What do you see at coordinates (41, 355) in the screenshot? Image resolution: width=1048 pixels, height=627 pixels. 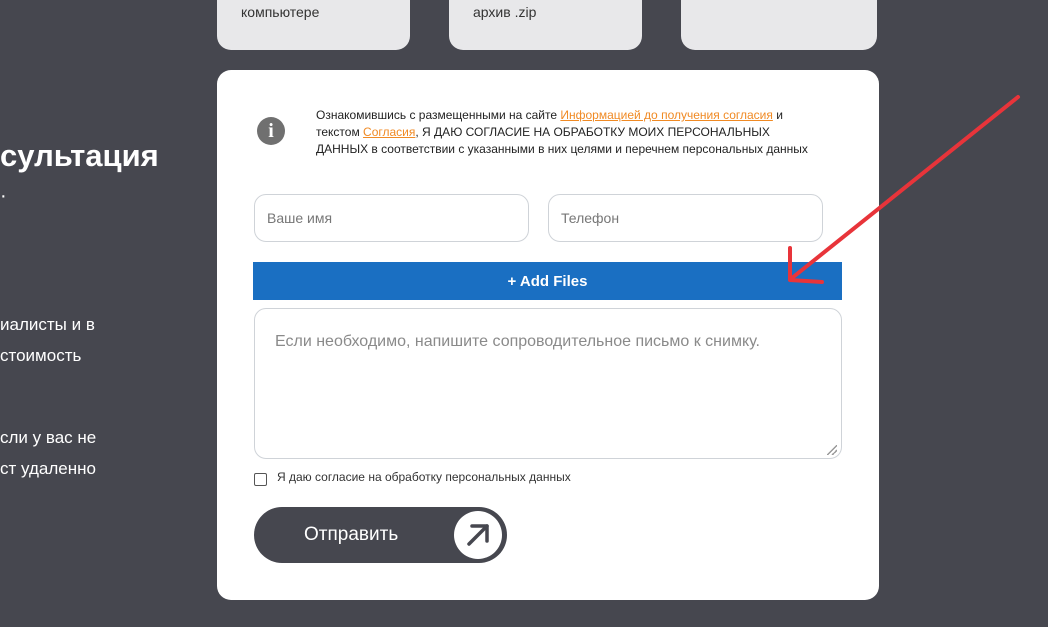 I see `description-line: стоимость` at bounding box center [41, 355].